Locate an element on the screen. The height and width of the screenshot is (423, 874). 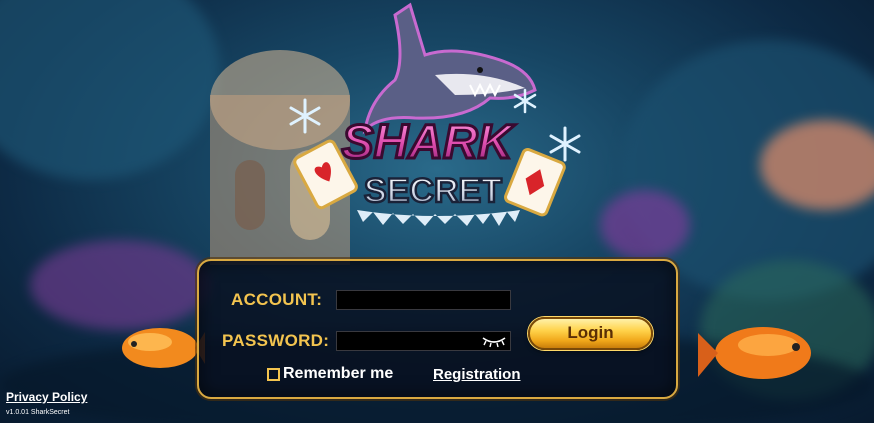
privacy-policy-link: Privacy Policy is located at coordinates (46, 397).